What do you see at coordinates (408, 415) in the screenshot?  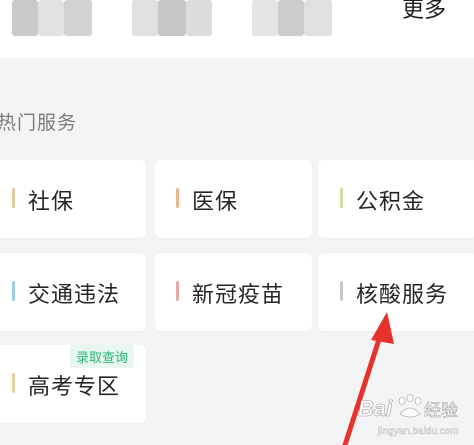 I see `baidu-jingyan-watermark-icon: Bai 经验 jingyan.baidu.com` at bounding box center [408, 415].